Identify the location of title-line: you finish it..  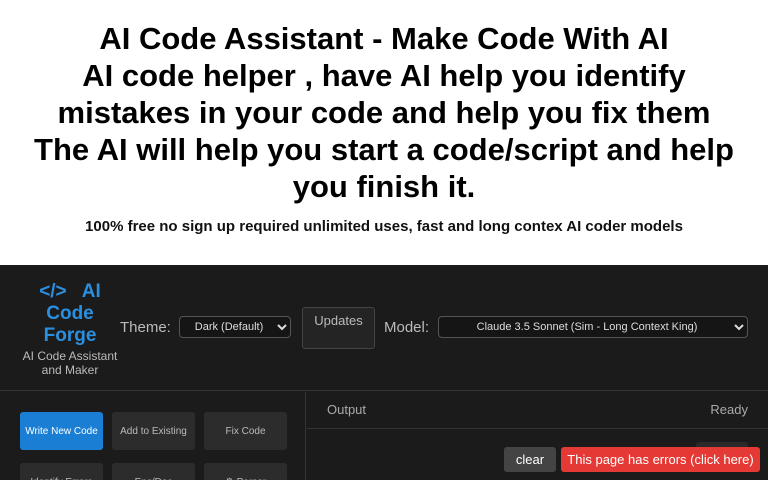
(384, 186).